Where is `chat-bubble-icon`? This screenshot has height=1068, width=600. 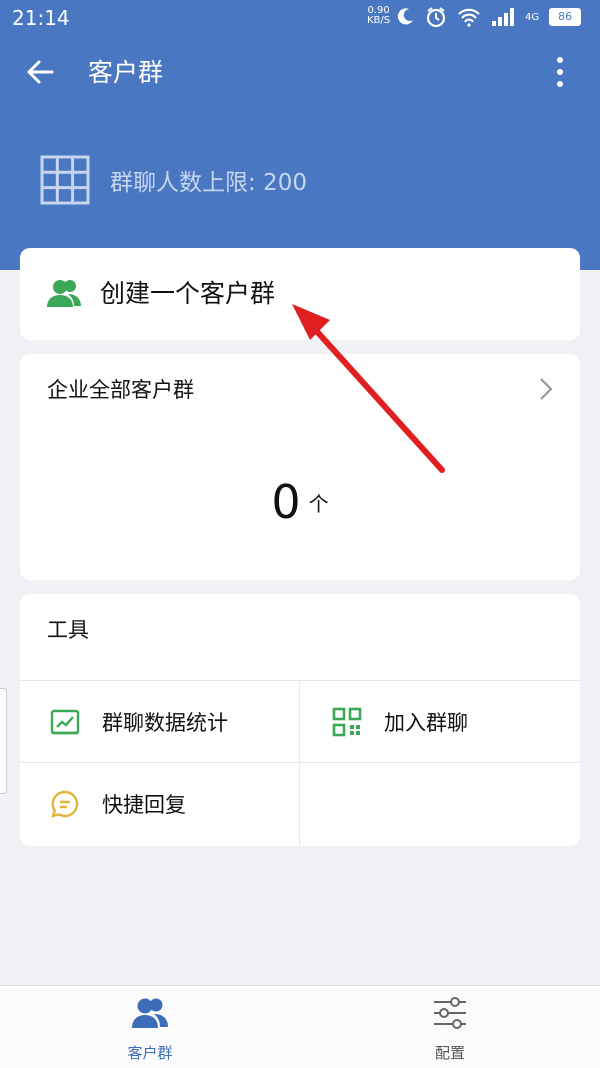
chat-bubble-icon is located at coordinates (65, 804).